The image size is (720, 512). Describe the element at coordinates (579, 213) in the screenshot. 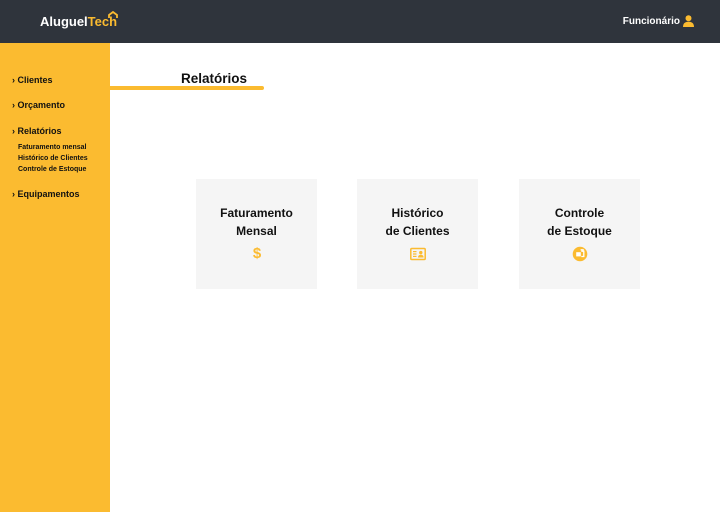

I see `card-title-line1: Controle` at that location.